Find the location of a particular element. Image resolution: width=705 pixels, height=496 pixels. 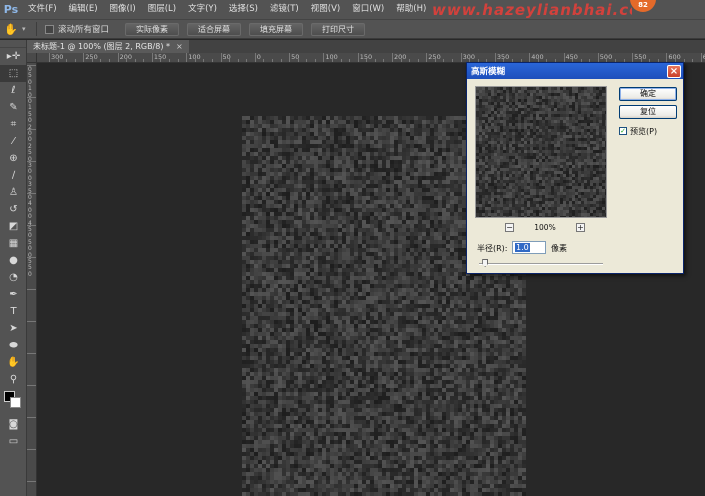

document-tab-bar: 未标题-1 @ 100% (图层 2, RGB/8) * × is located at coordinates (366, 46).